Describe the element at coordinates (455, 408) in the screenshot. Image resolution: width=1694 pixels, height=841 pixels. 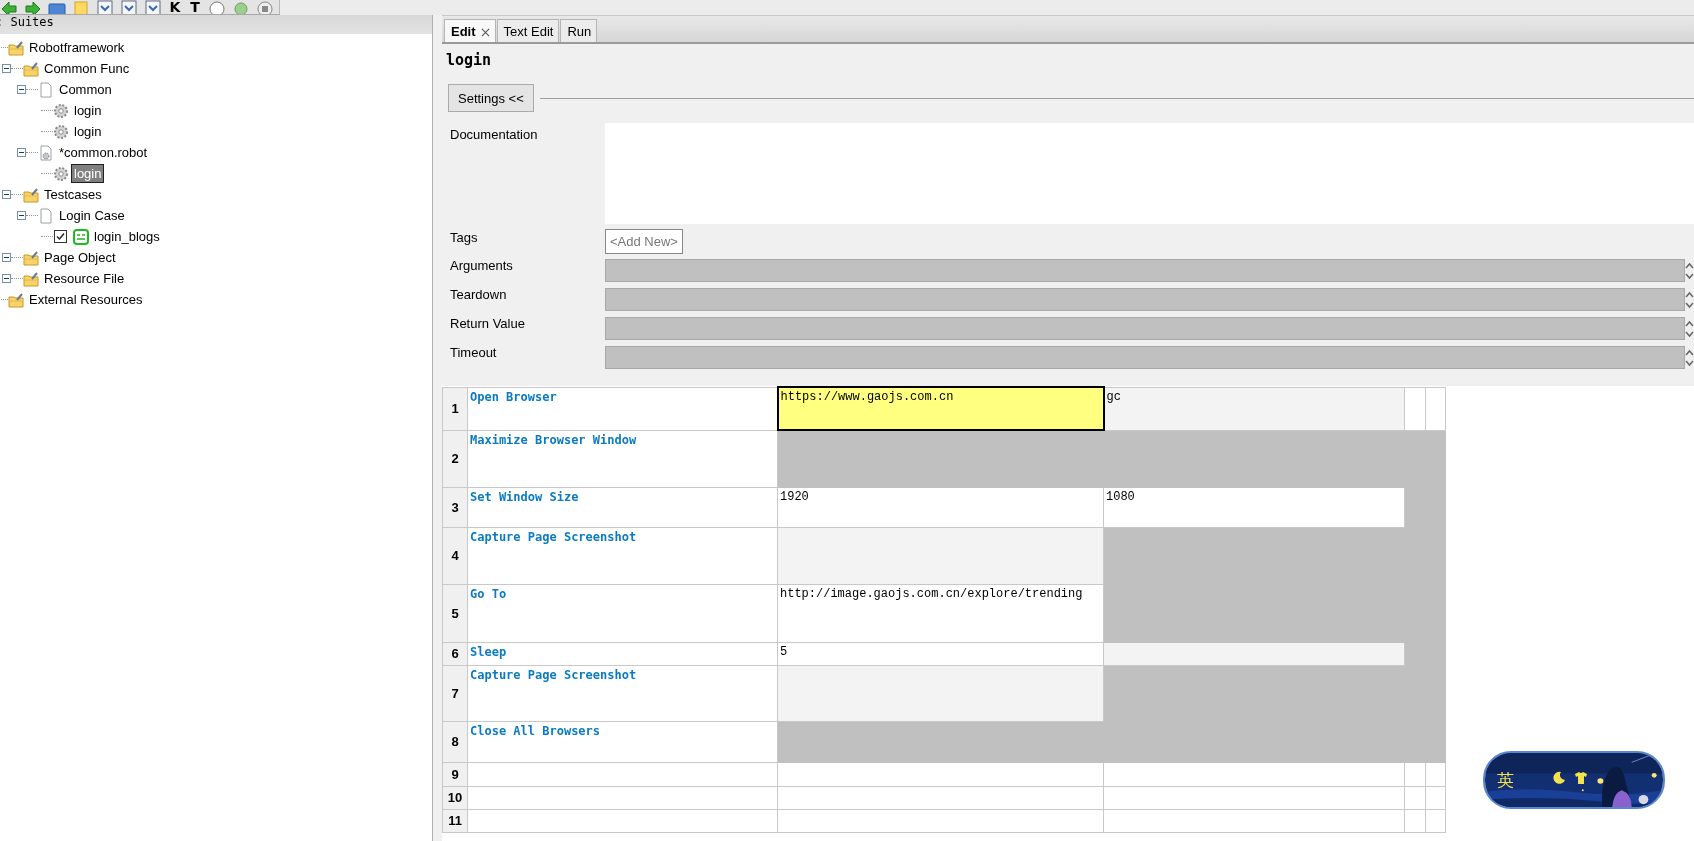
I see `row-number: 1` at that location.